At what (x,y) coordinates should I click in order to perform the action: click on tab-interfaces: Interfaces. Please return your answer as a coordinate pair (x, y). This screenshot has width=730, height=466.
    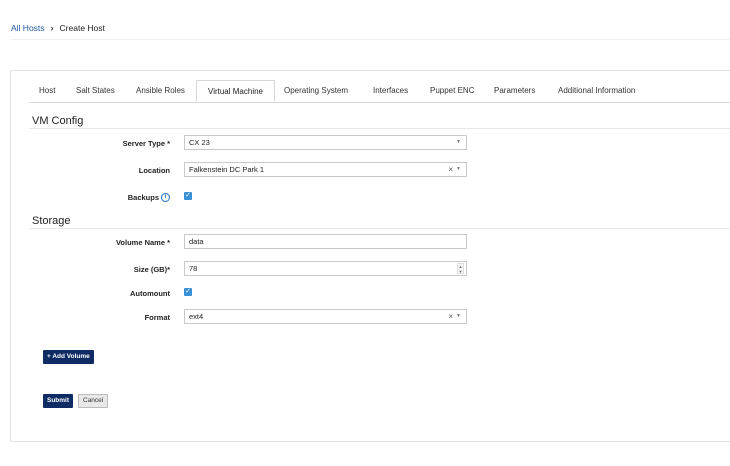
    Looking at the image, I should click on (390, 91).